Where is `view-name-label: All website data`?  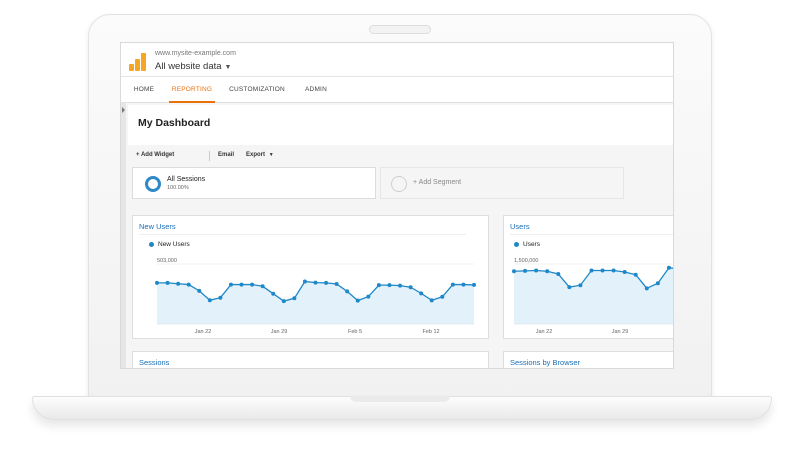 view-name-label: All website data is located at coordinates (188, 66).